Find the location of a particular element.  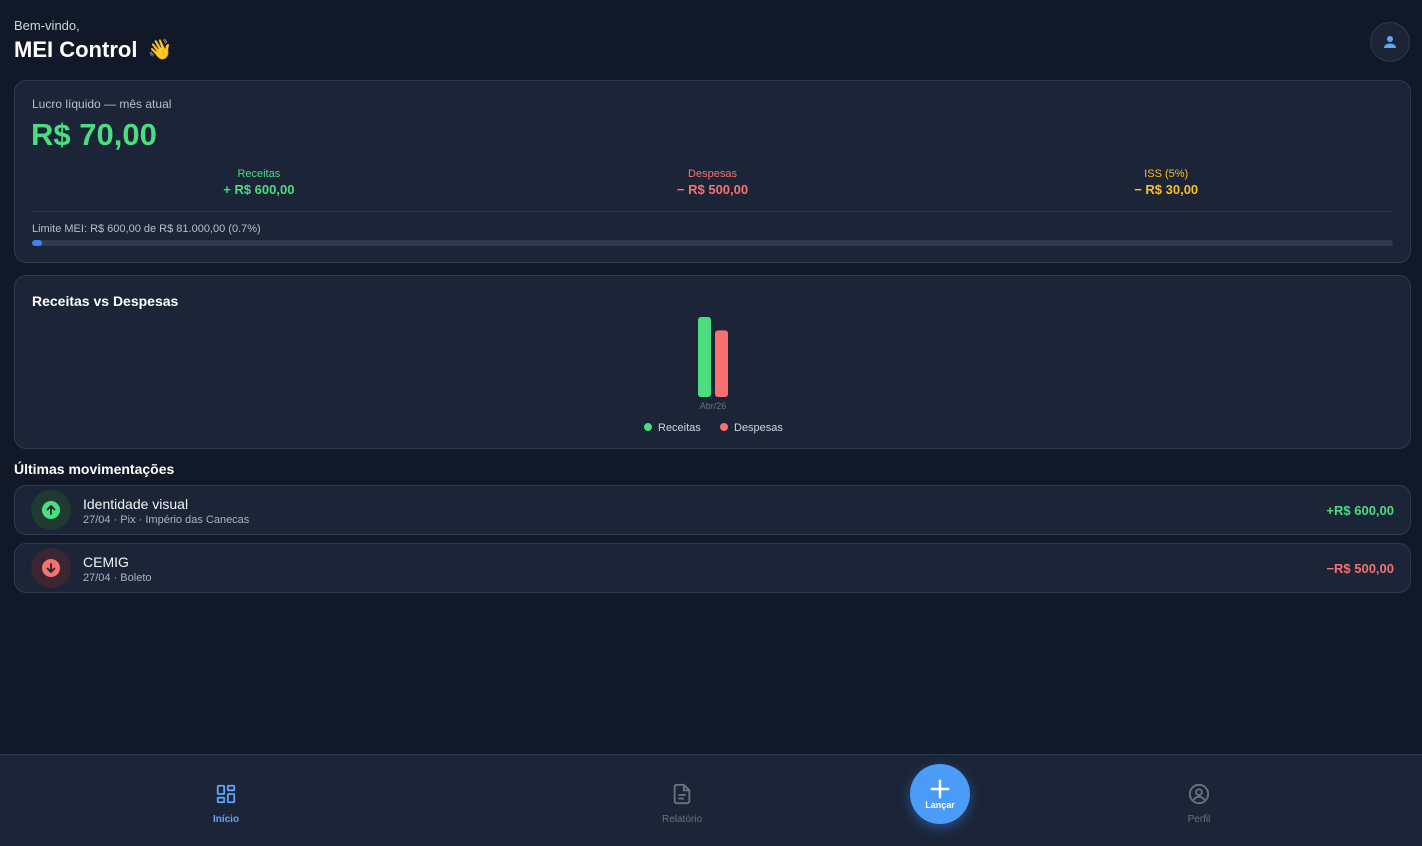

title-row: MEI Control 👋 is located at coordinates (712, 50).